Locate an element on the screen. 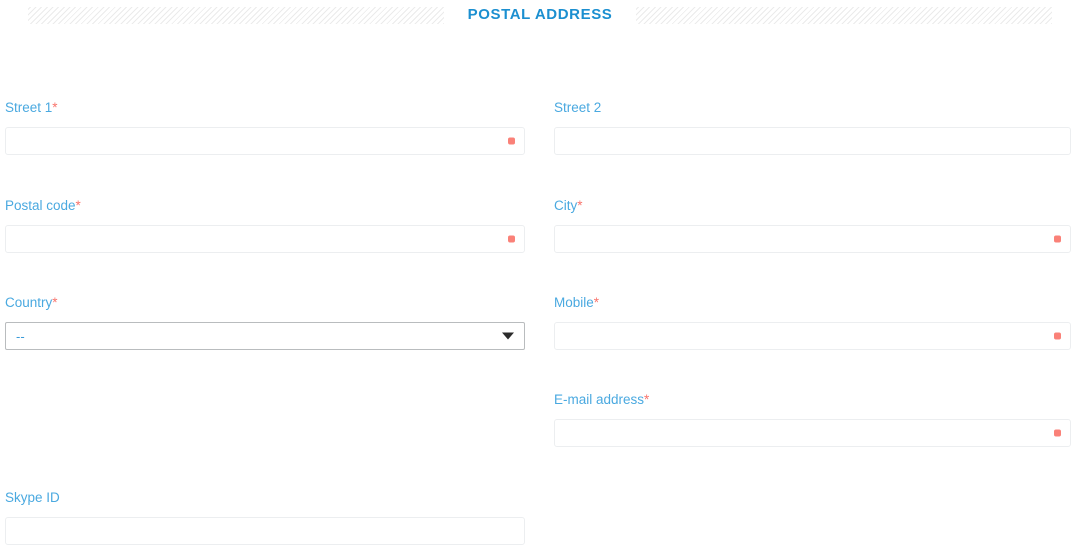  label-street1-text: Street 1 is located at coordinates (29, 107).